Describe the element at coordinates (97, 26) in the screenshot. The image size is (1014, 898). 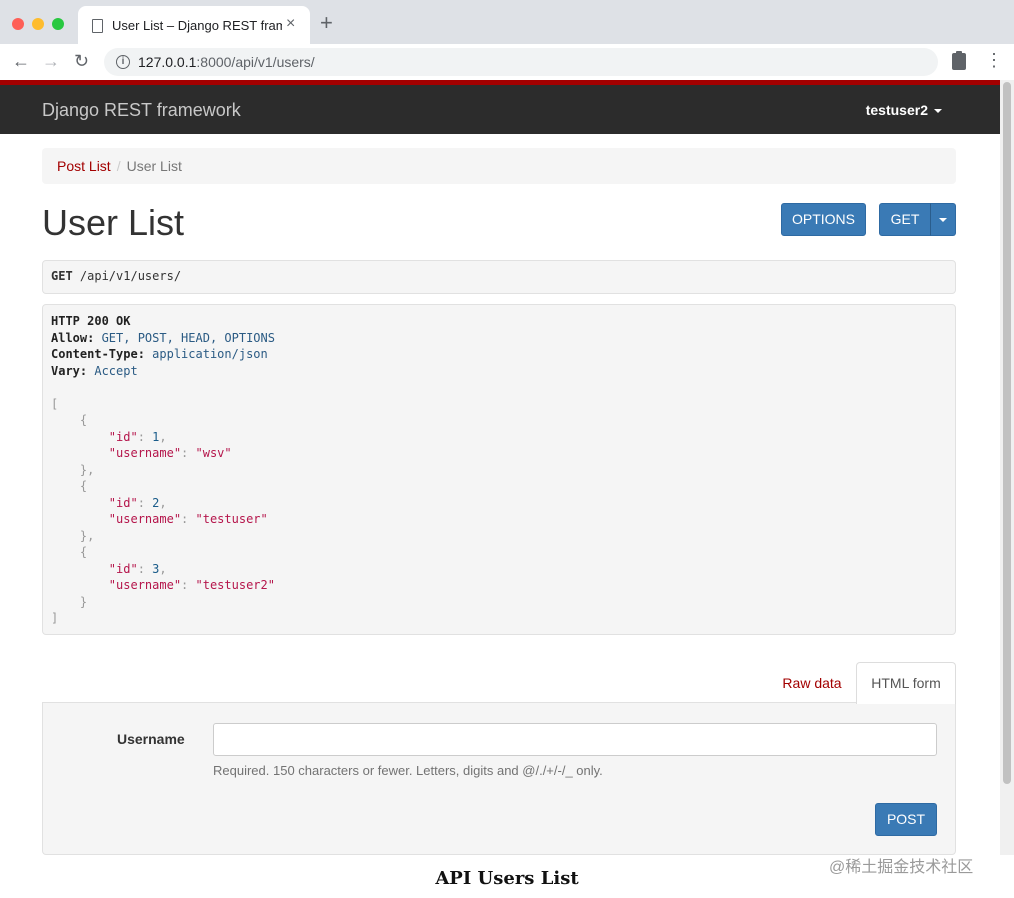
I see `document-icon` at that location.